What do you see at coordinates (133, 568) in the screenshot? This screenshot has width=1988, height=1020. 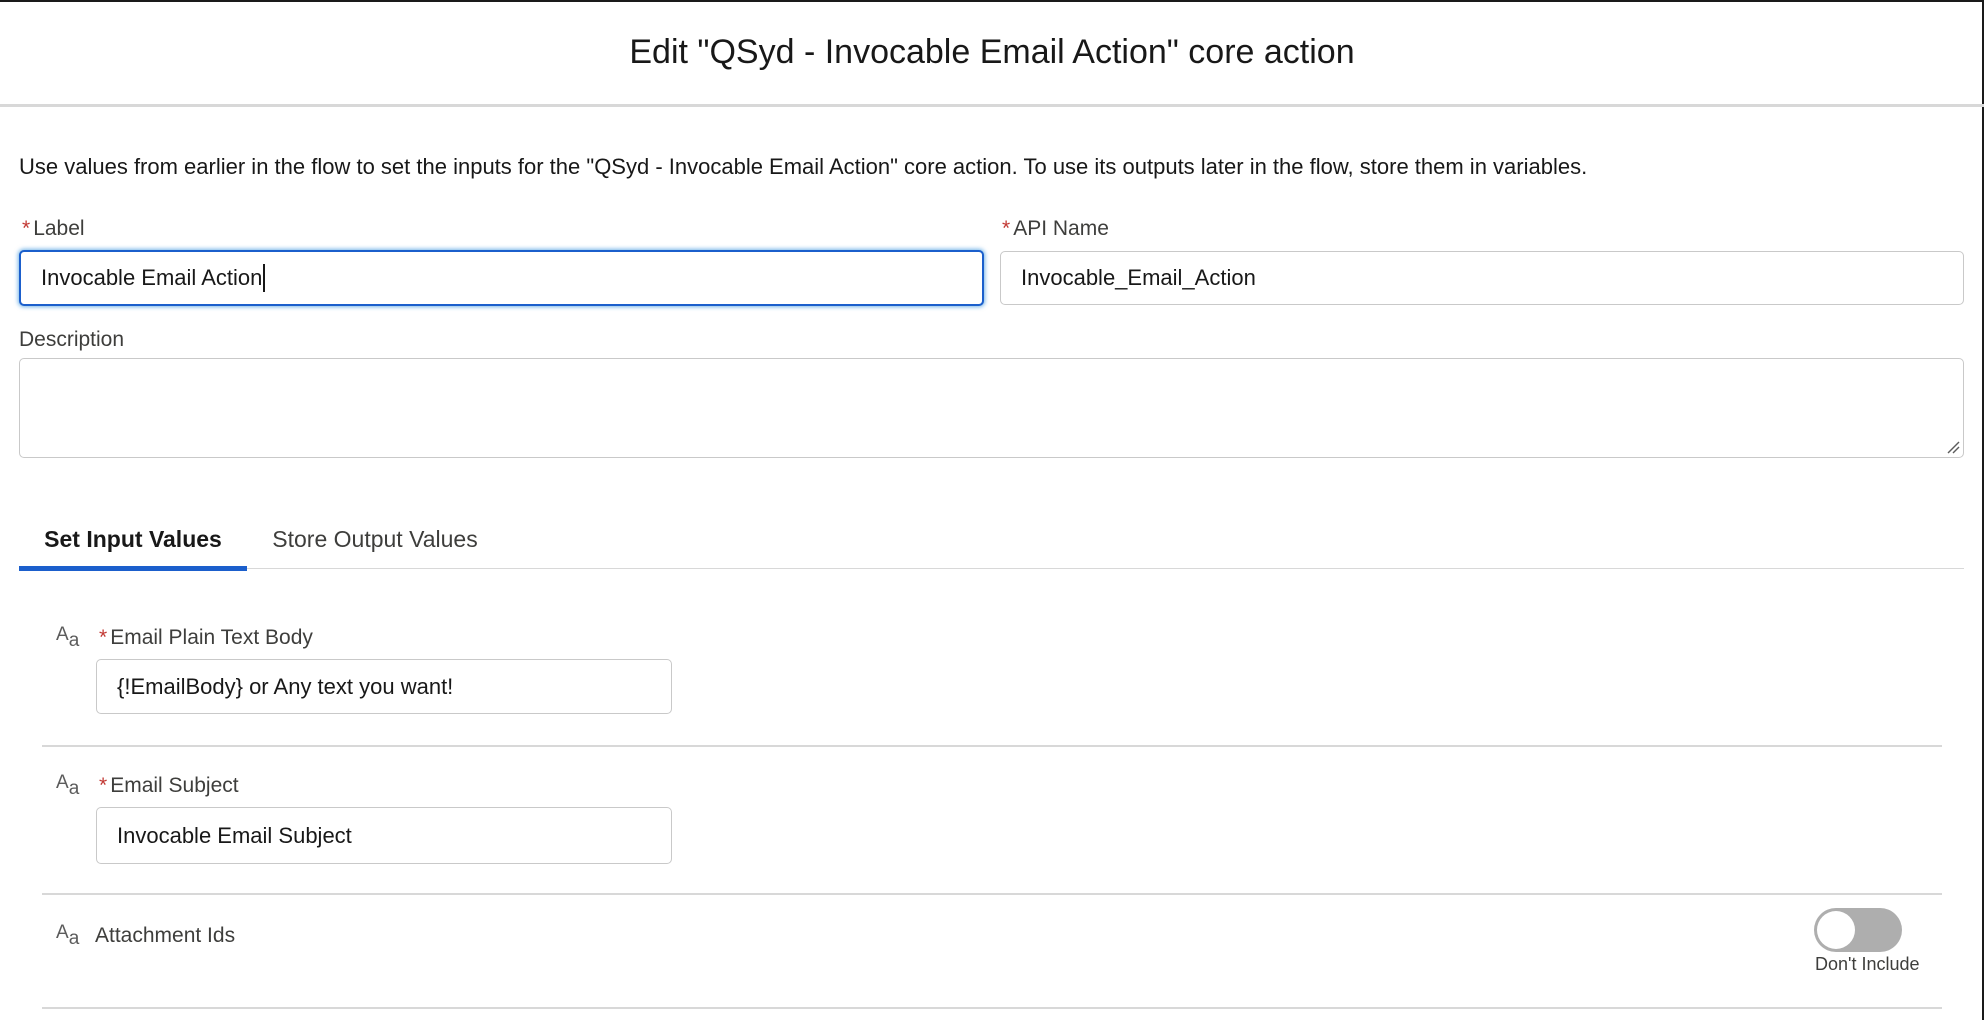 I see `active-tab-indicator` at bounding box center [133, 568].